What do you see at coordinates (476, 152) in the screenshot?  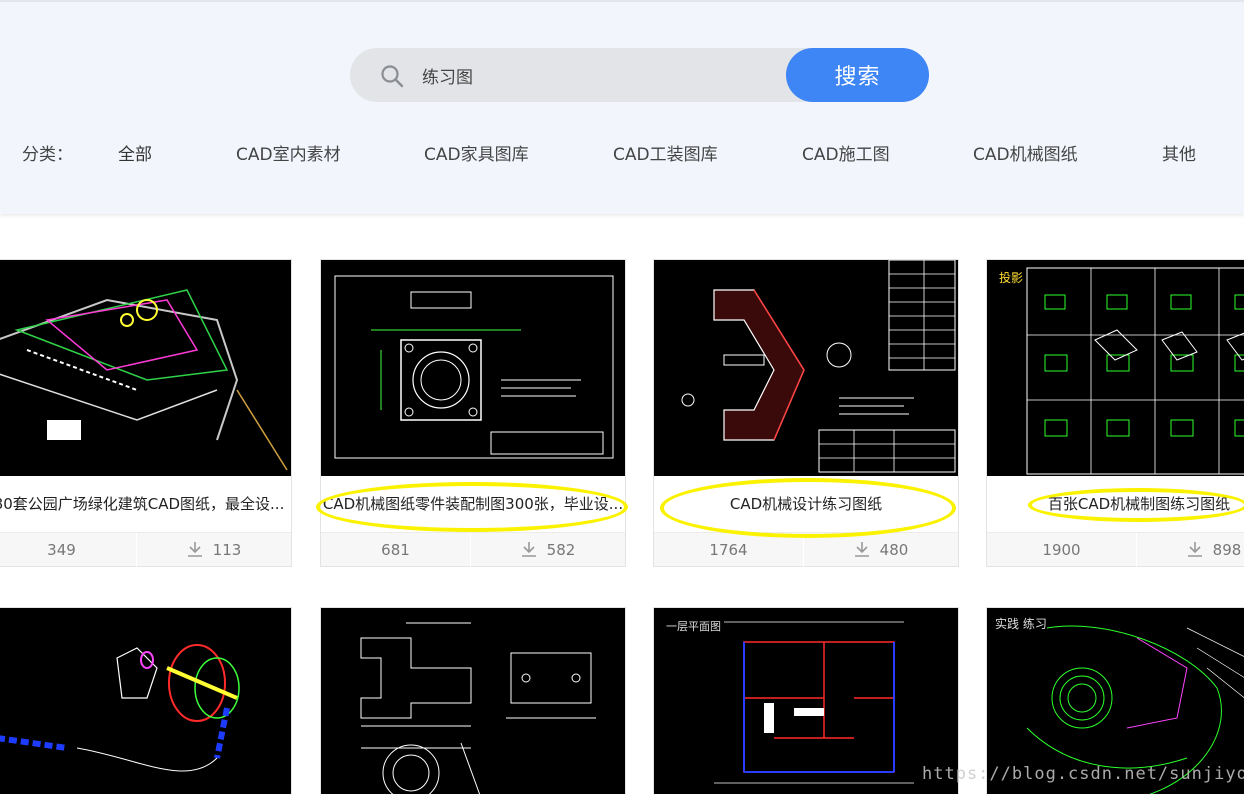 I see `category-cad-furniture: CAD家具图库` at bounding box center [476, 152].